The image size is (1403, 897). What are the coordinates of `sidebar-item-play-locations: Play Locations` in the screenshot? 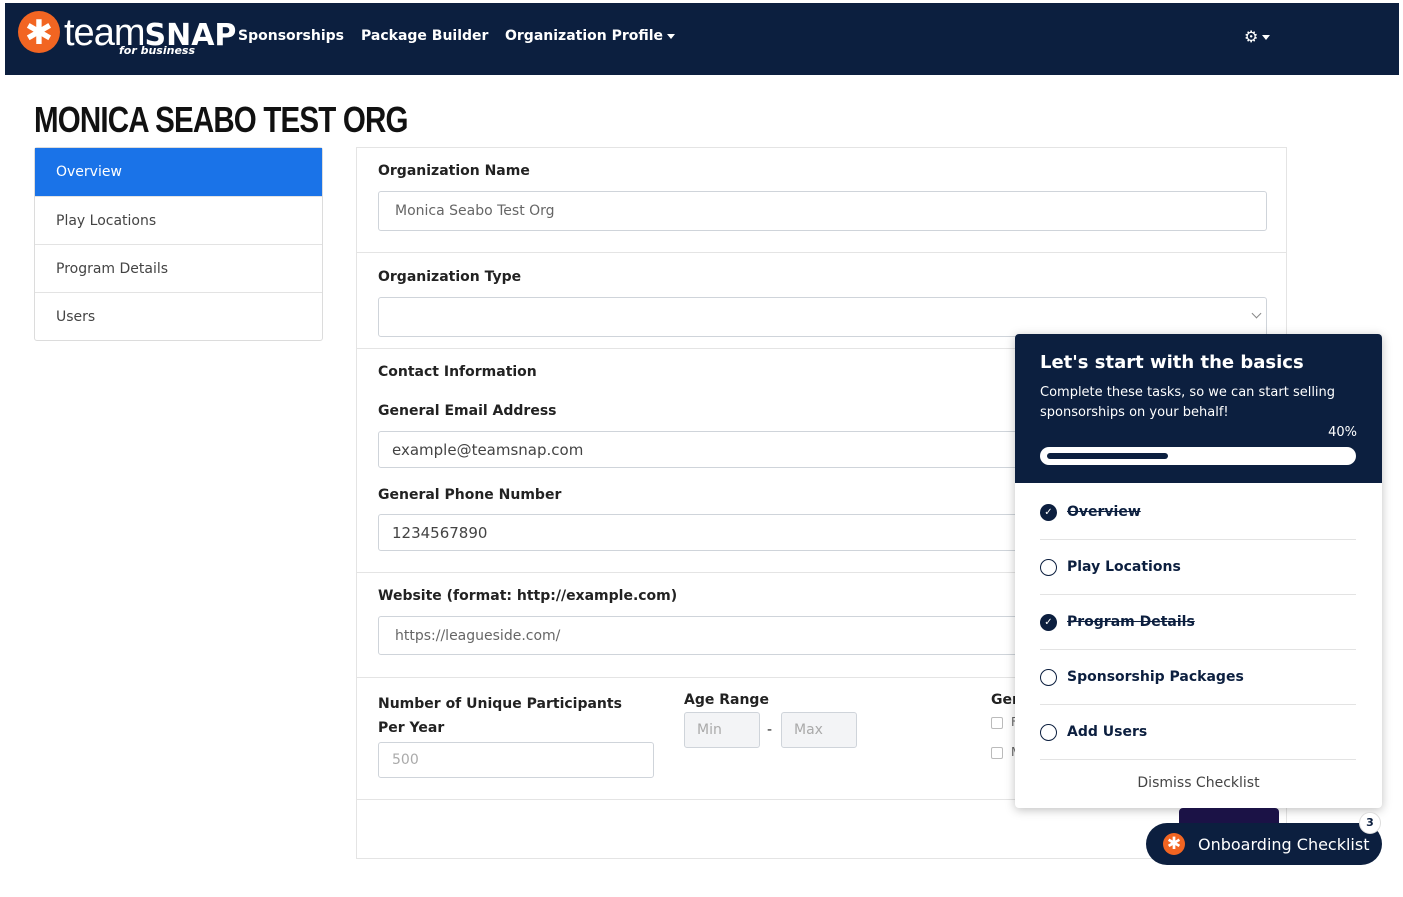 It's located at (178, 220).